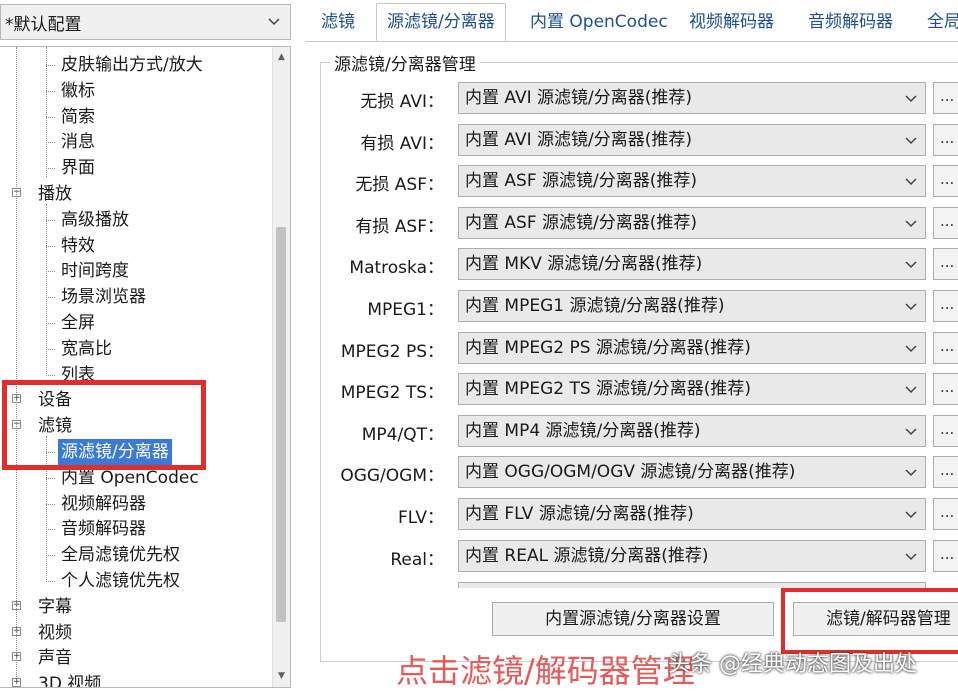 This screenshot has height=693, width=958. I want to click on tree-item: + 视频, so click(135, 633).